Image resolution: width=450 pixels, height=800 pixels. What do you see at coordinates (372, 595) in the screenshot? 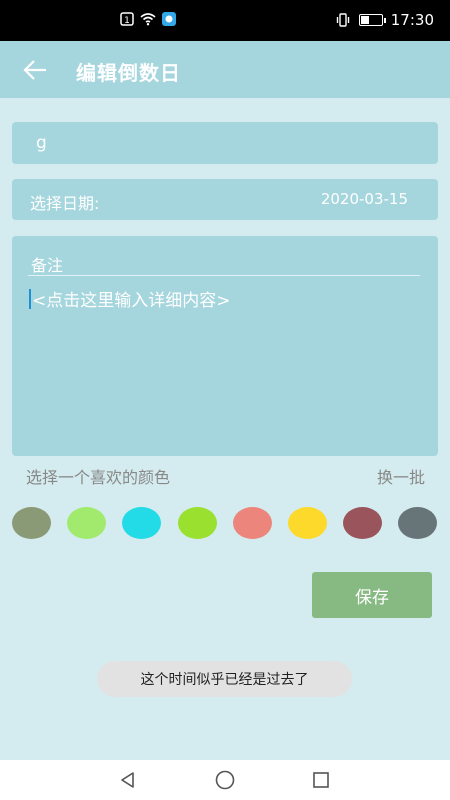
I see `save-button: 保存` at bounding box center [372, 595].